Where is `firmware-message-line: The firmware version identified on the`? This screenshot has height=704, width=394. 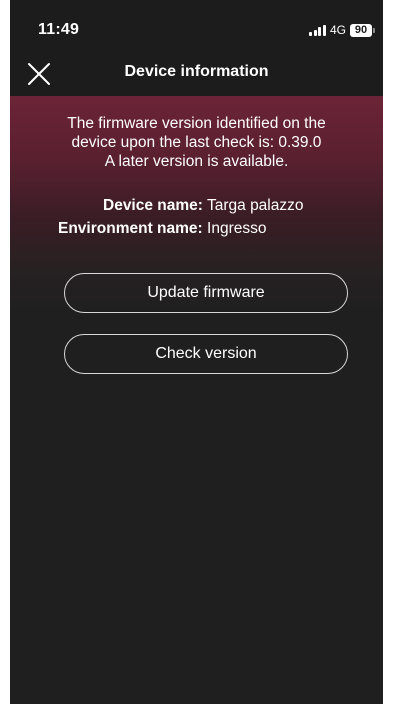
firmware-message-line: The firmware version identified on the is located at coordinates (196, 123).